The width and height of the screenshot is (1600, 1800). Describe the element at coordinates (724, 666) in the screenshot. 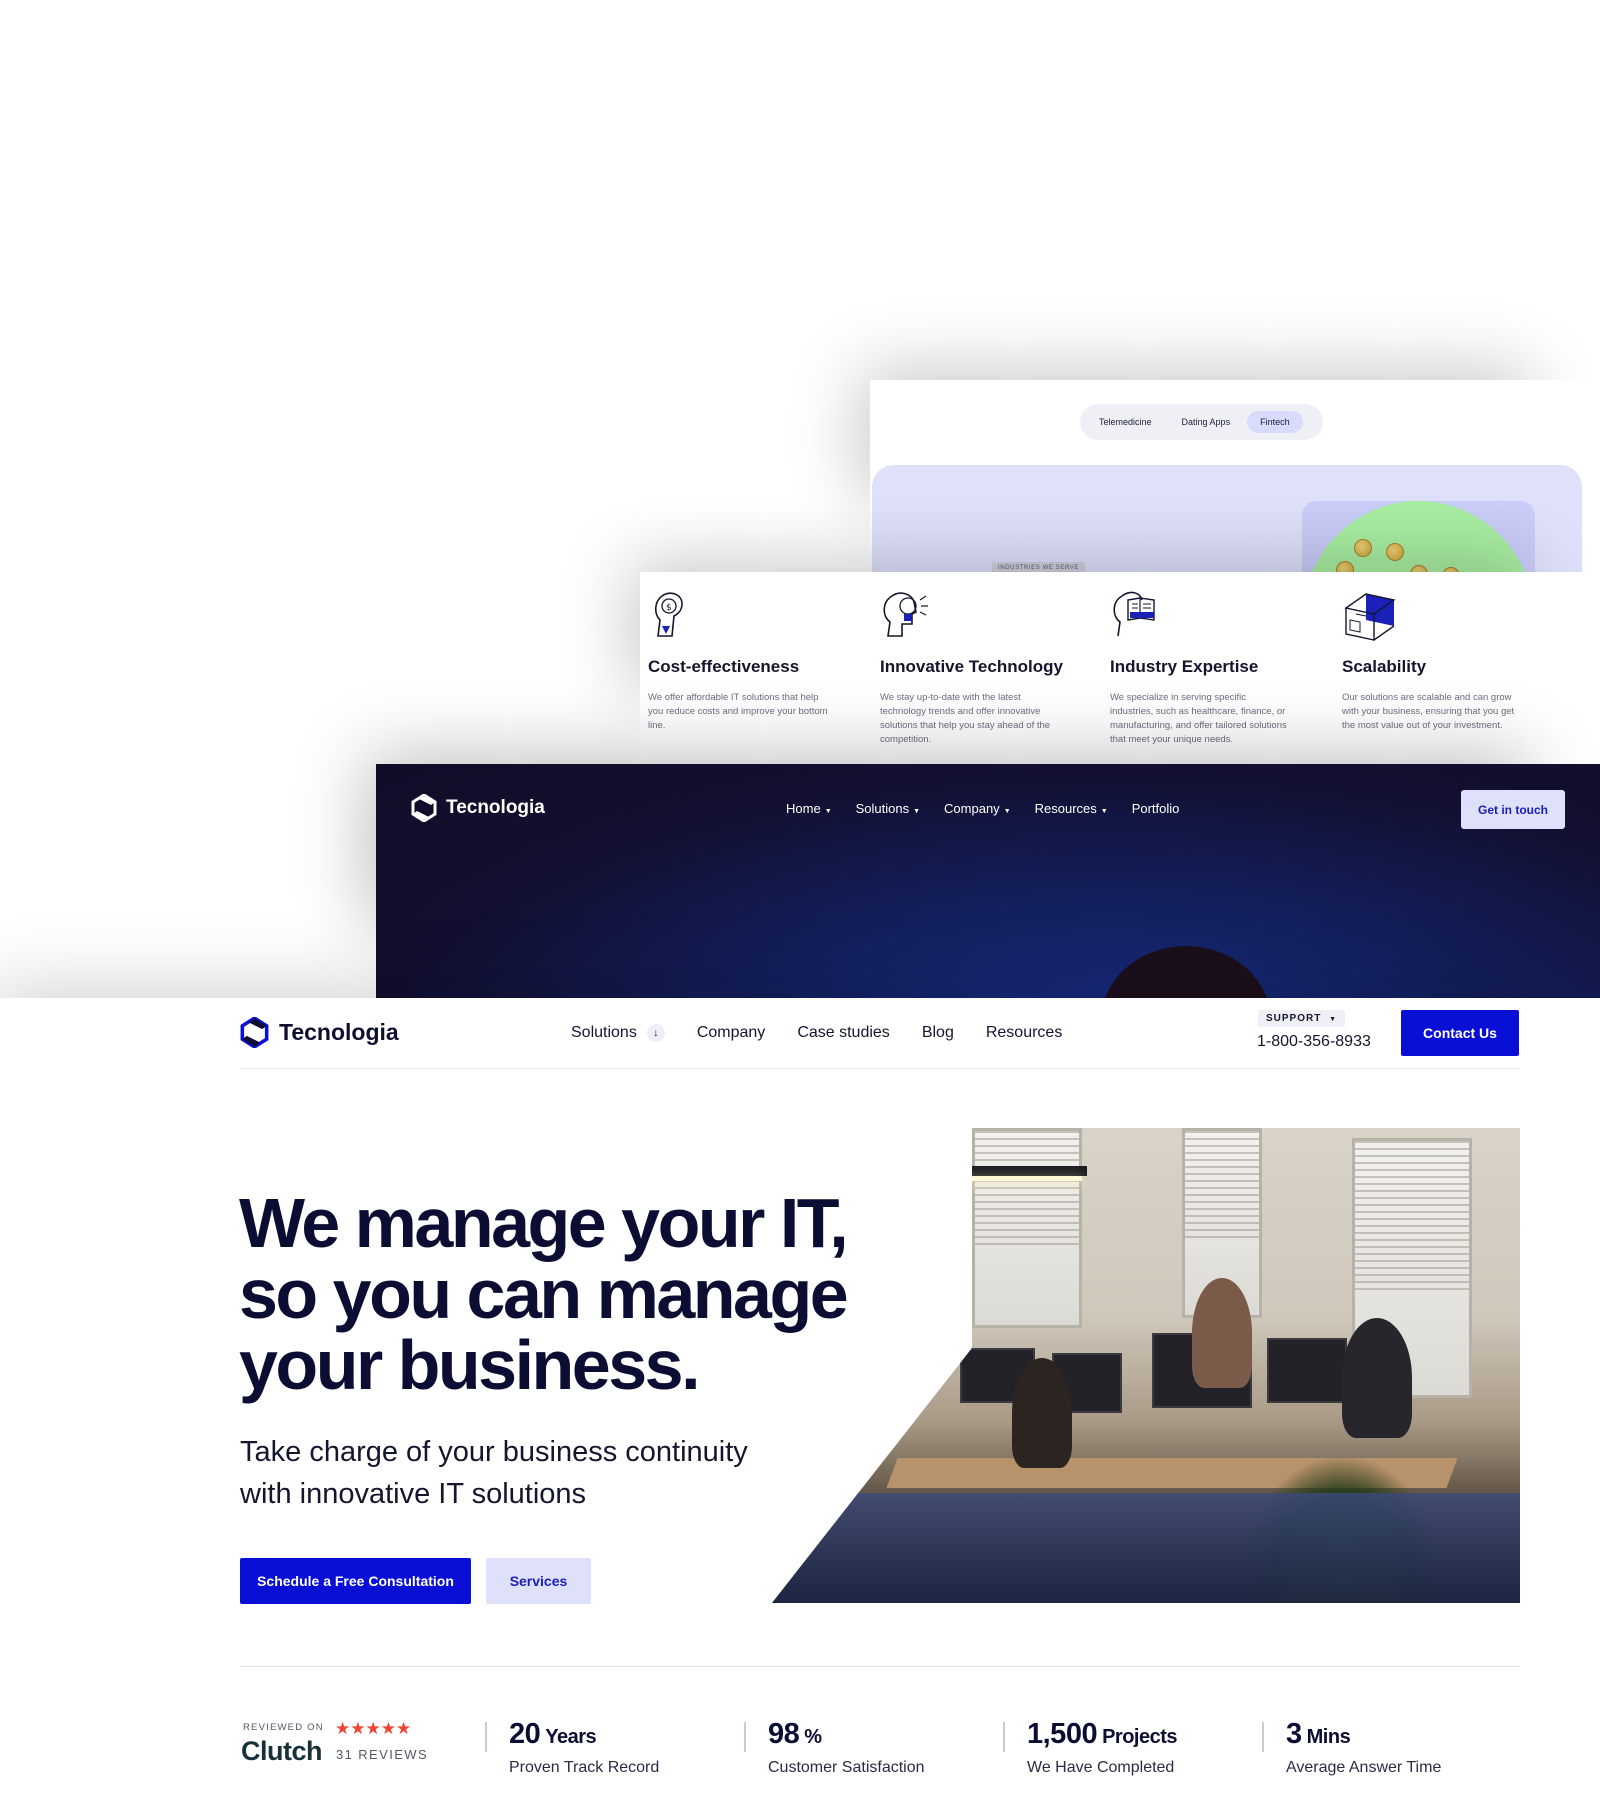

I see `feature-title: Cost-effectiveness` at that location.